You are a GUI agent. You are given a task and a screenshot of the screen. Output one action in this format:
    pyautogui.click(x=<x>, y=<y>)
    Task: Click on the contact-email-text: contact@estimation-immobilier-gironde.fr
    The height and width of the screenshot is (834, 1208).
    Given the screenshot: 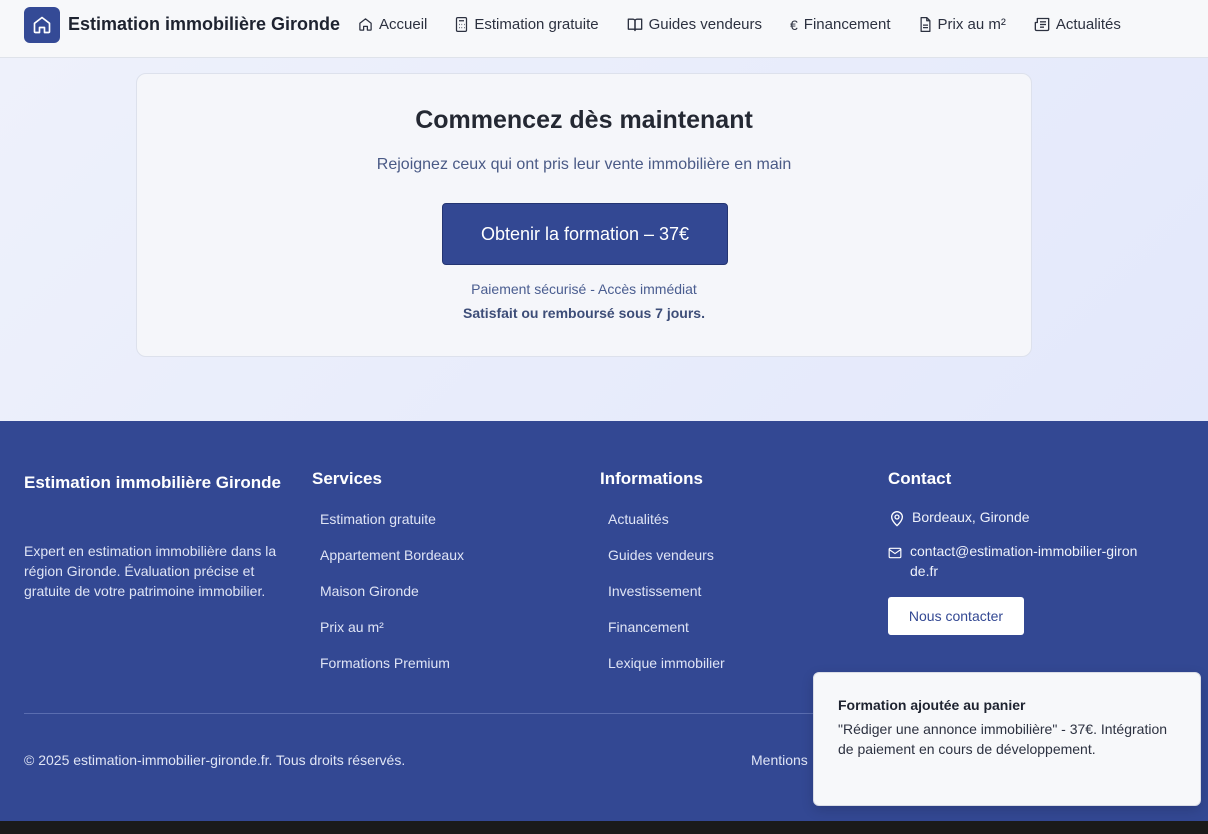 What is the action you would take?
    pyautogui.click(x=1024, y=561)
    